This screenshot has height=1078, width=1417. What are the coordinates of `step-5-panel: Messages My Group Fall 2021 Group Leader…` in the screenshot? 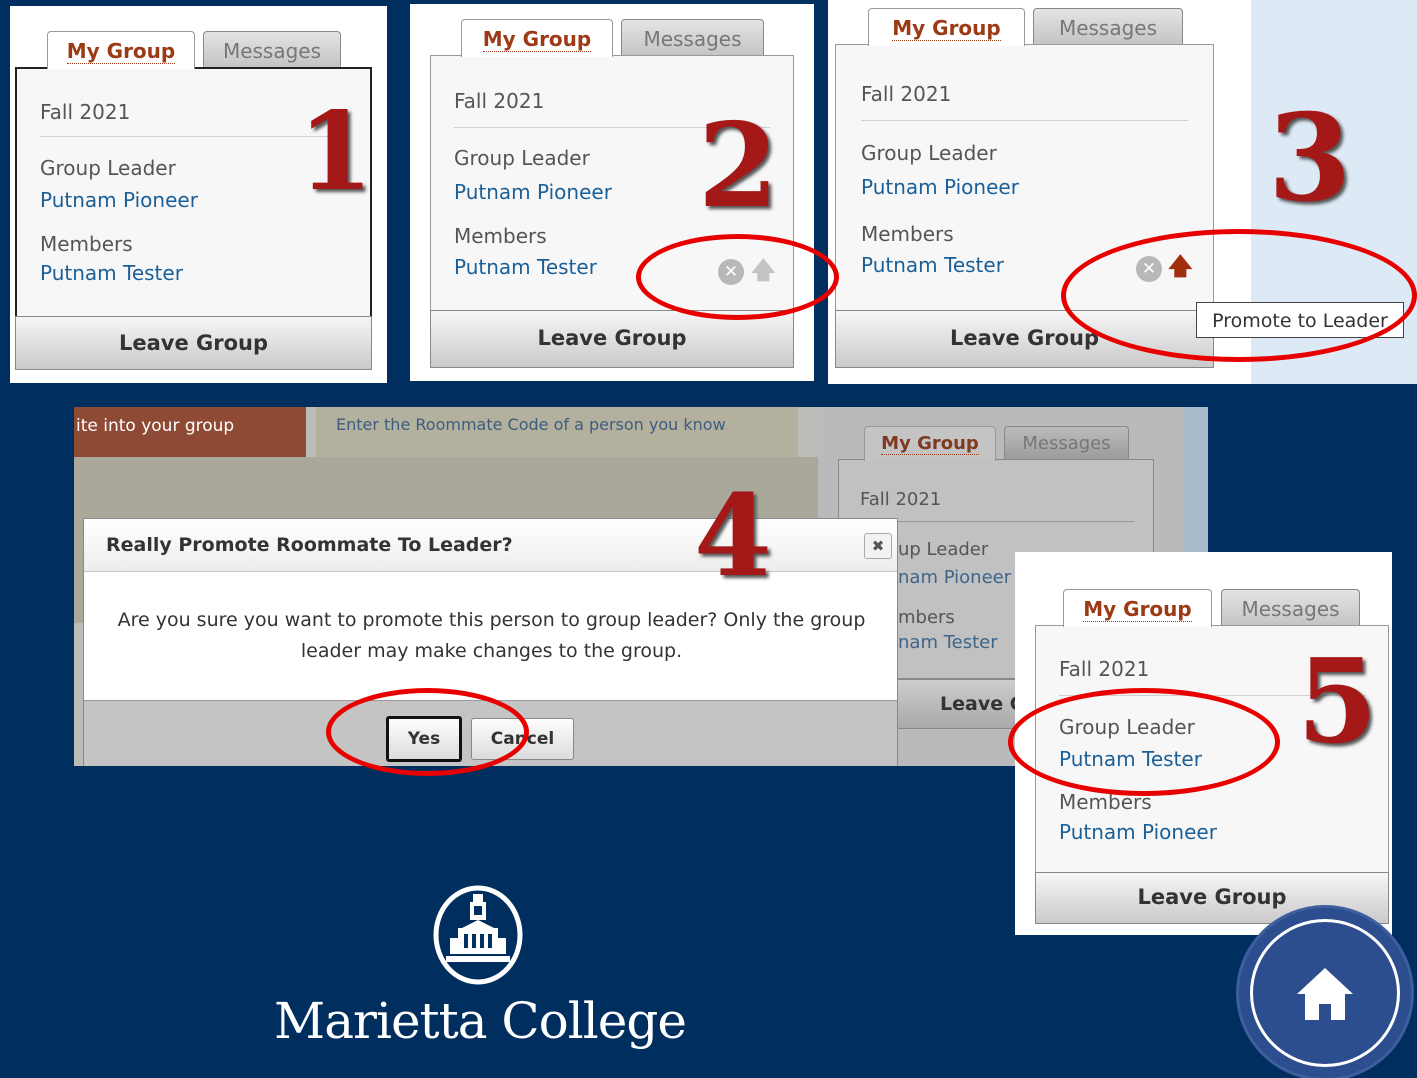 It's located at (1203, 743).